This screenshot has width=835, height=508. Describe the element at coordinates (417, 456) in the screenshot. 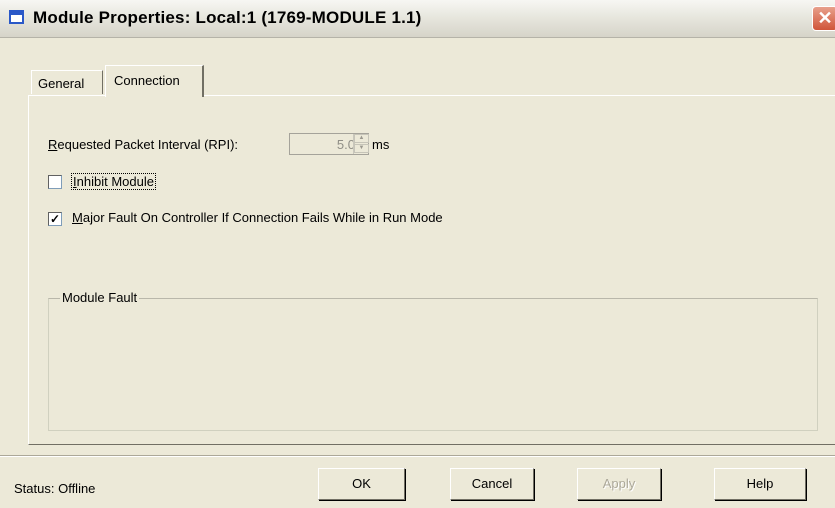

I see `footer-divider` at that location.